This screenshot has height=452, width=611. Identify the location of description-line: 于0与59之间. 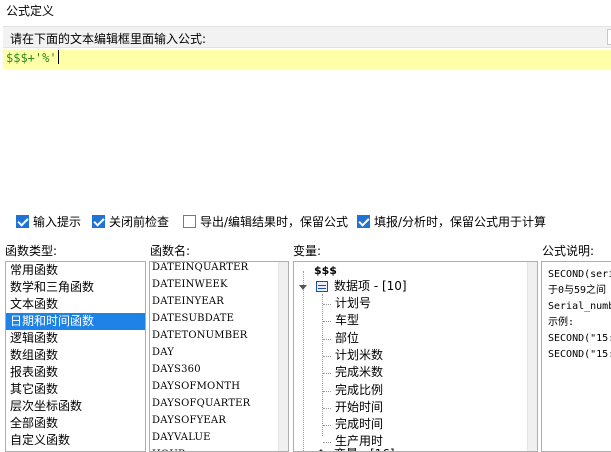
(577, 290).